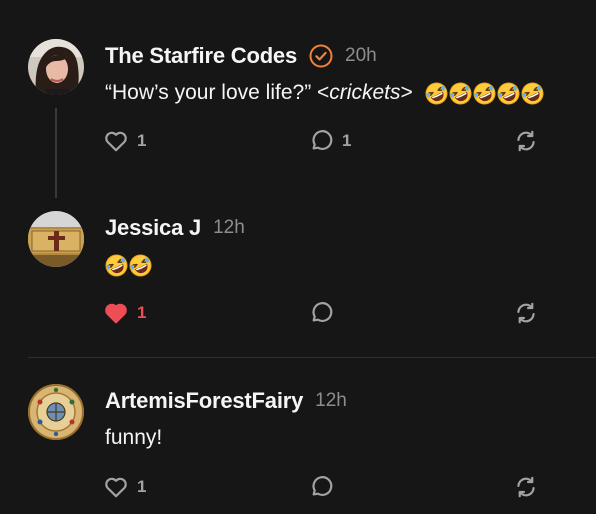 This screenshot has height=514, width=596. I want to click on comment-text: funny!, so click(133, 438).